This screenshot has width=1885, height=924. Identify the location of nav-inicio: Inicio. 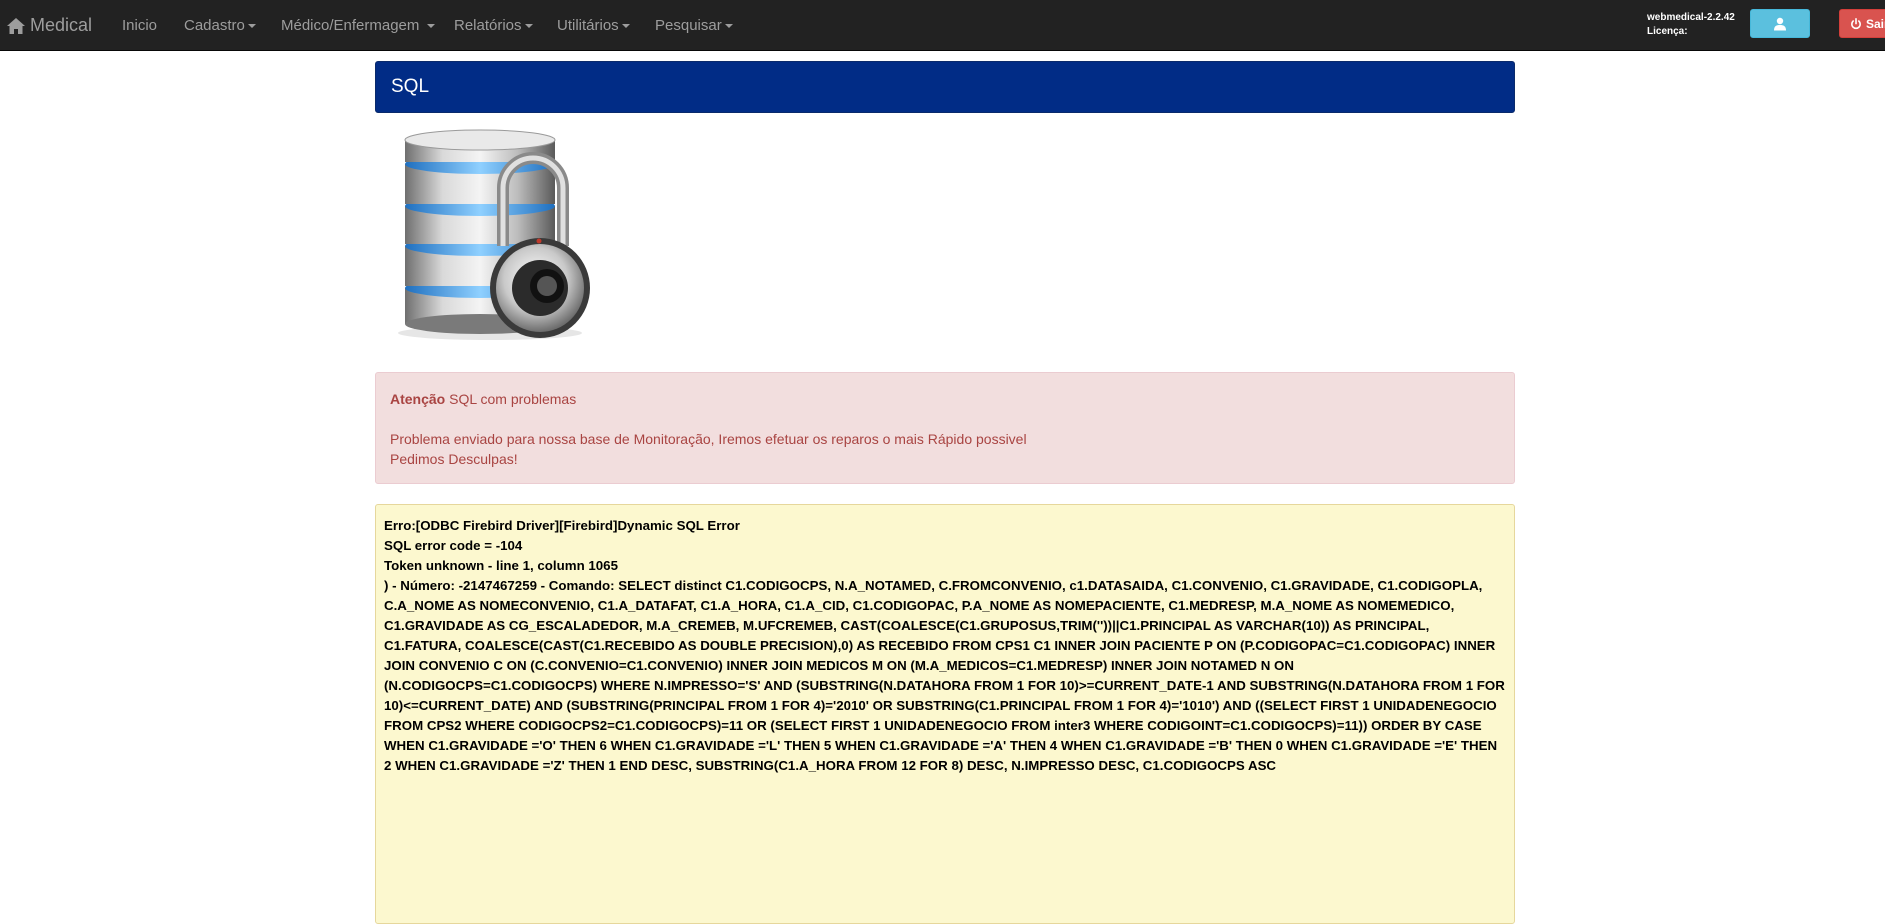
(139, 25).